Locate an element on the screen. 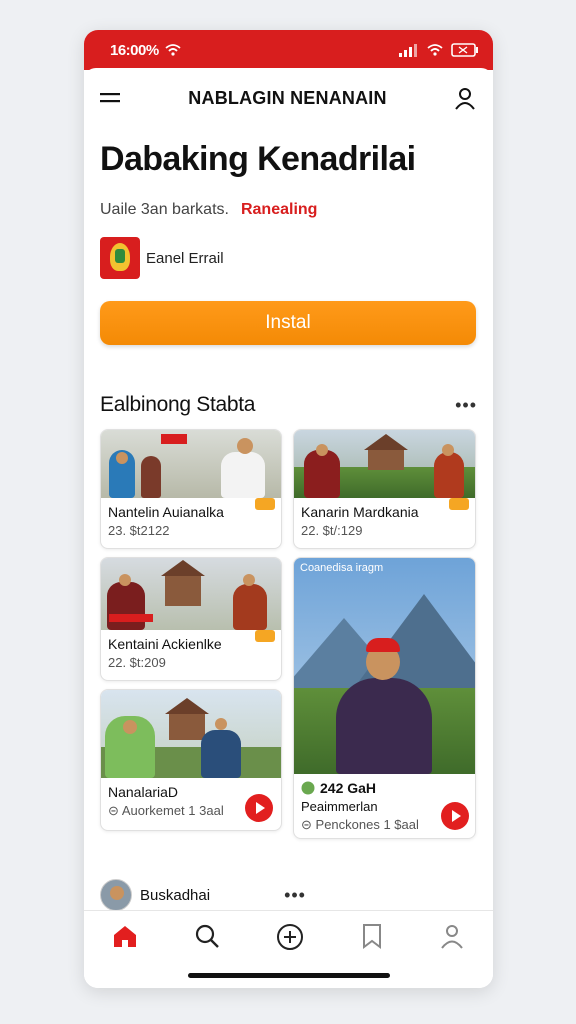 This screenshot has height=1024, width=576. video-card: Kentaini Ackienlke 22. $t:209 is located at coordinates (191, 619).